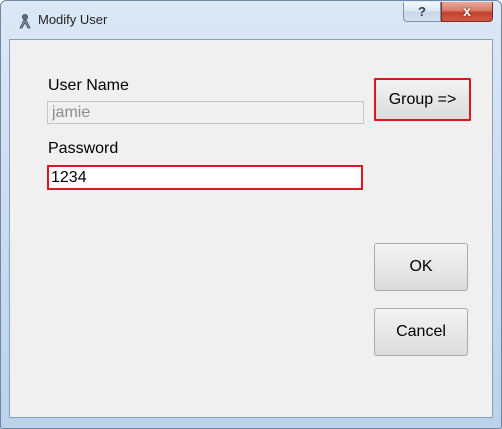  What do you see at coordinates (88, 85) in the screenshot?
I see `username-label: User Name` at bounding box center [88, 85].